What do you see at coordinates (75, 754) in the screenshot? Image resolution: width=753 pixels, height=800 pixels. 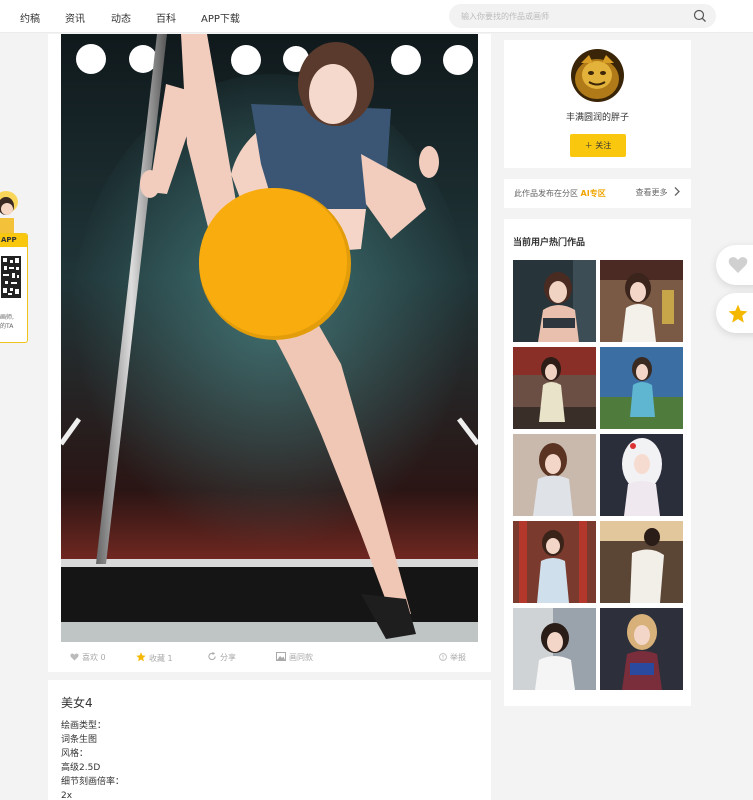 I see `meta-label-style: 风格：` at bounding box center [75, 754].